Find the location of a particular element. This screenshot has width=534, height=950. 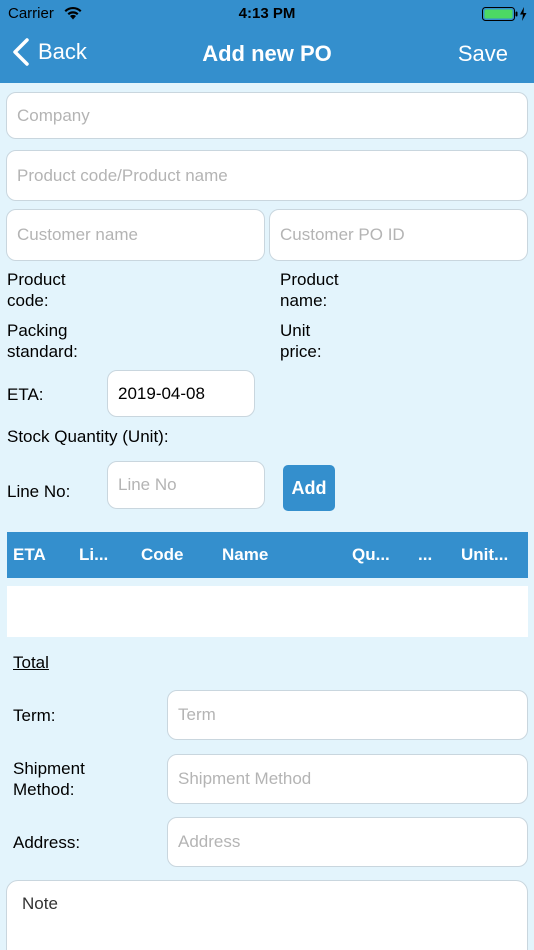

battery-icon is located at coordinates (504, 14).